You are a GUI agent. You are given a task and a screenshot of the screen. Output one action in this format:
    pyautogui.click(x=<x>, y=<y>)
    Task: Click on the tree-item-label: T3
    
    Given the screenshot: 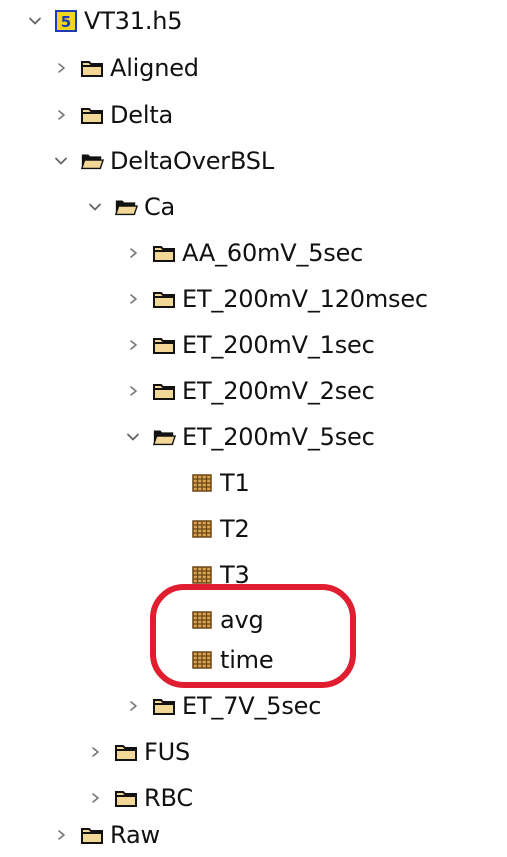 What is the action you would take?
    pyautogui.click(x=235, y=575)
    